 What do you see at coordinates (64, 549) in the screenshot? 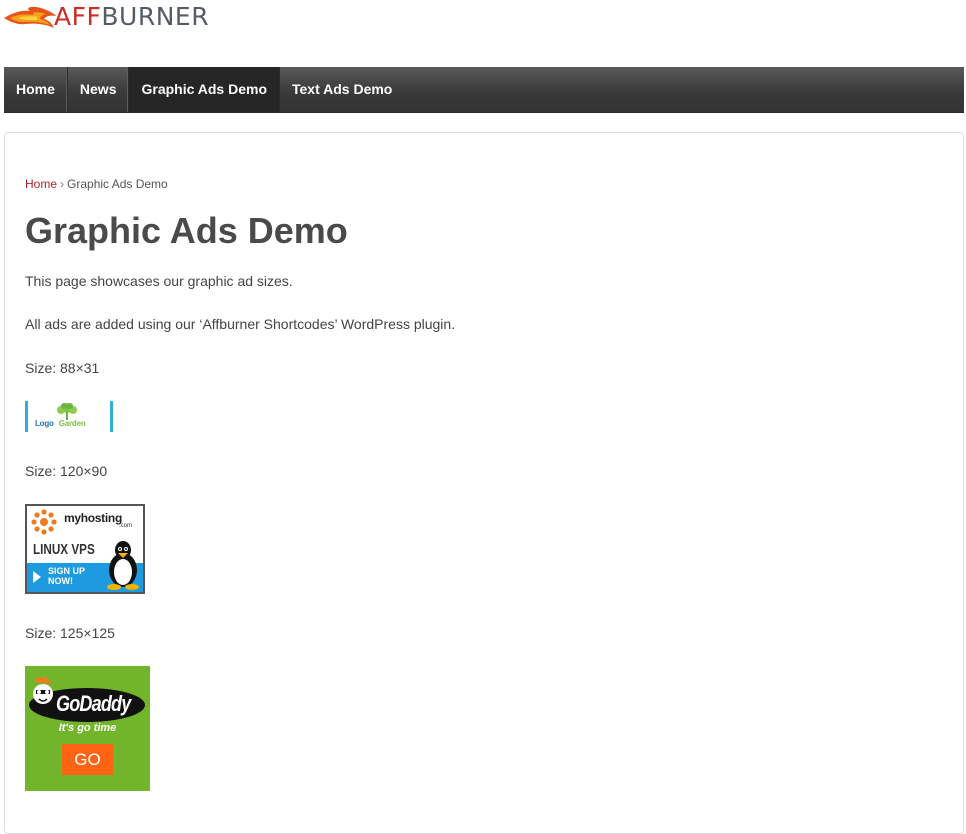
I see `myhosting-product: LINUX VPS` at bounding box center [64, 549].